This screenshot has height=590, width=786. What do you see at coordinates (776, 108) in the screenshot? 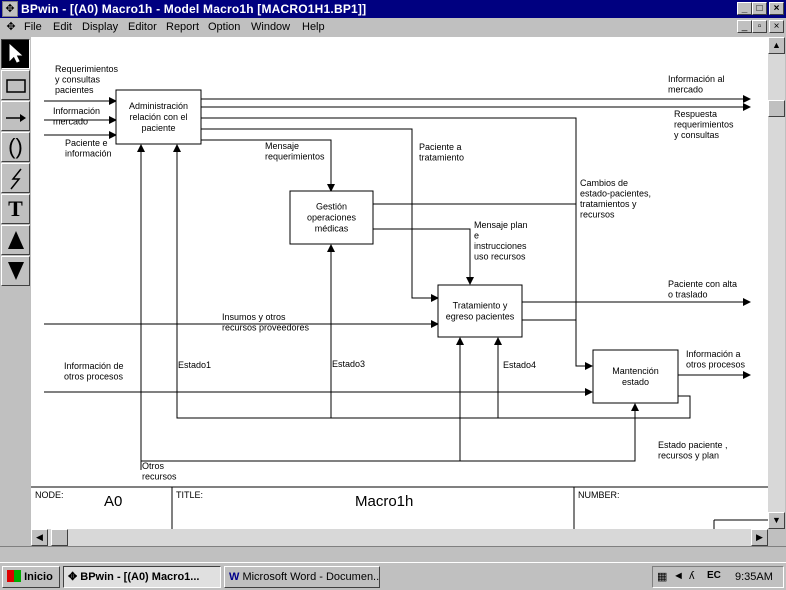
I see `vertical-scroll-thumb` at bounding box center [776, 108].